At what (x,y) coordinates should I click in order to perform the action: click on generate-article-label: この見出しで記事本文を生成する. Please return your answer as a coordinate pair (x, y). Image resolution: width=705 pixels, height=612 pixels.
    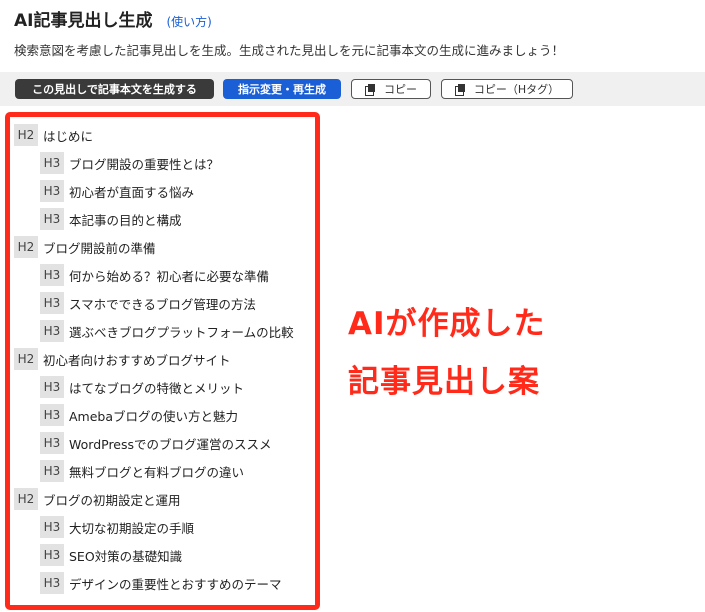
    Looking at the image, I should click on (114, 89).